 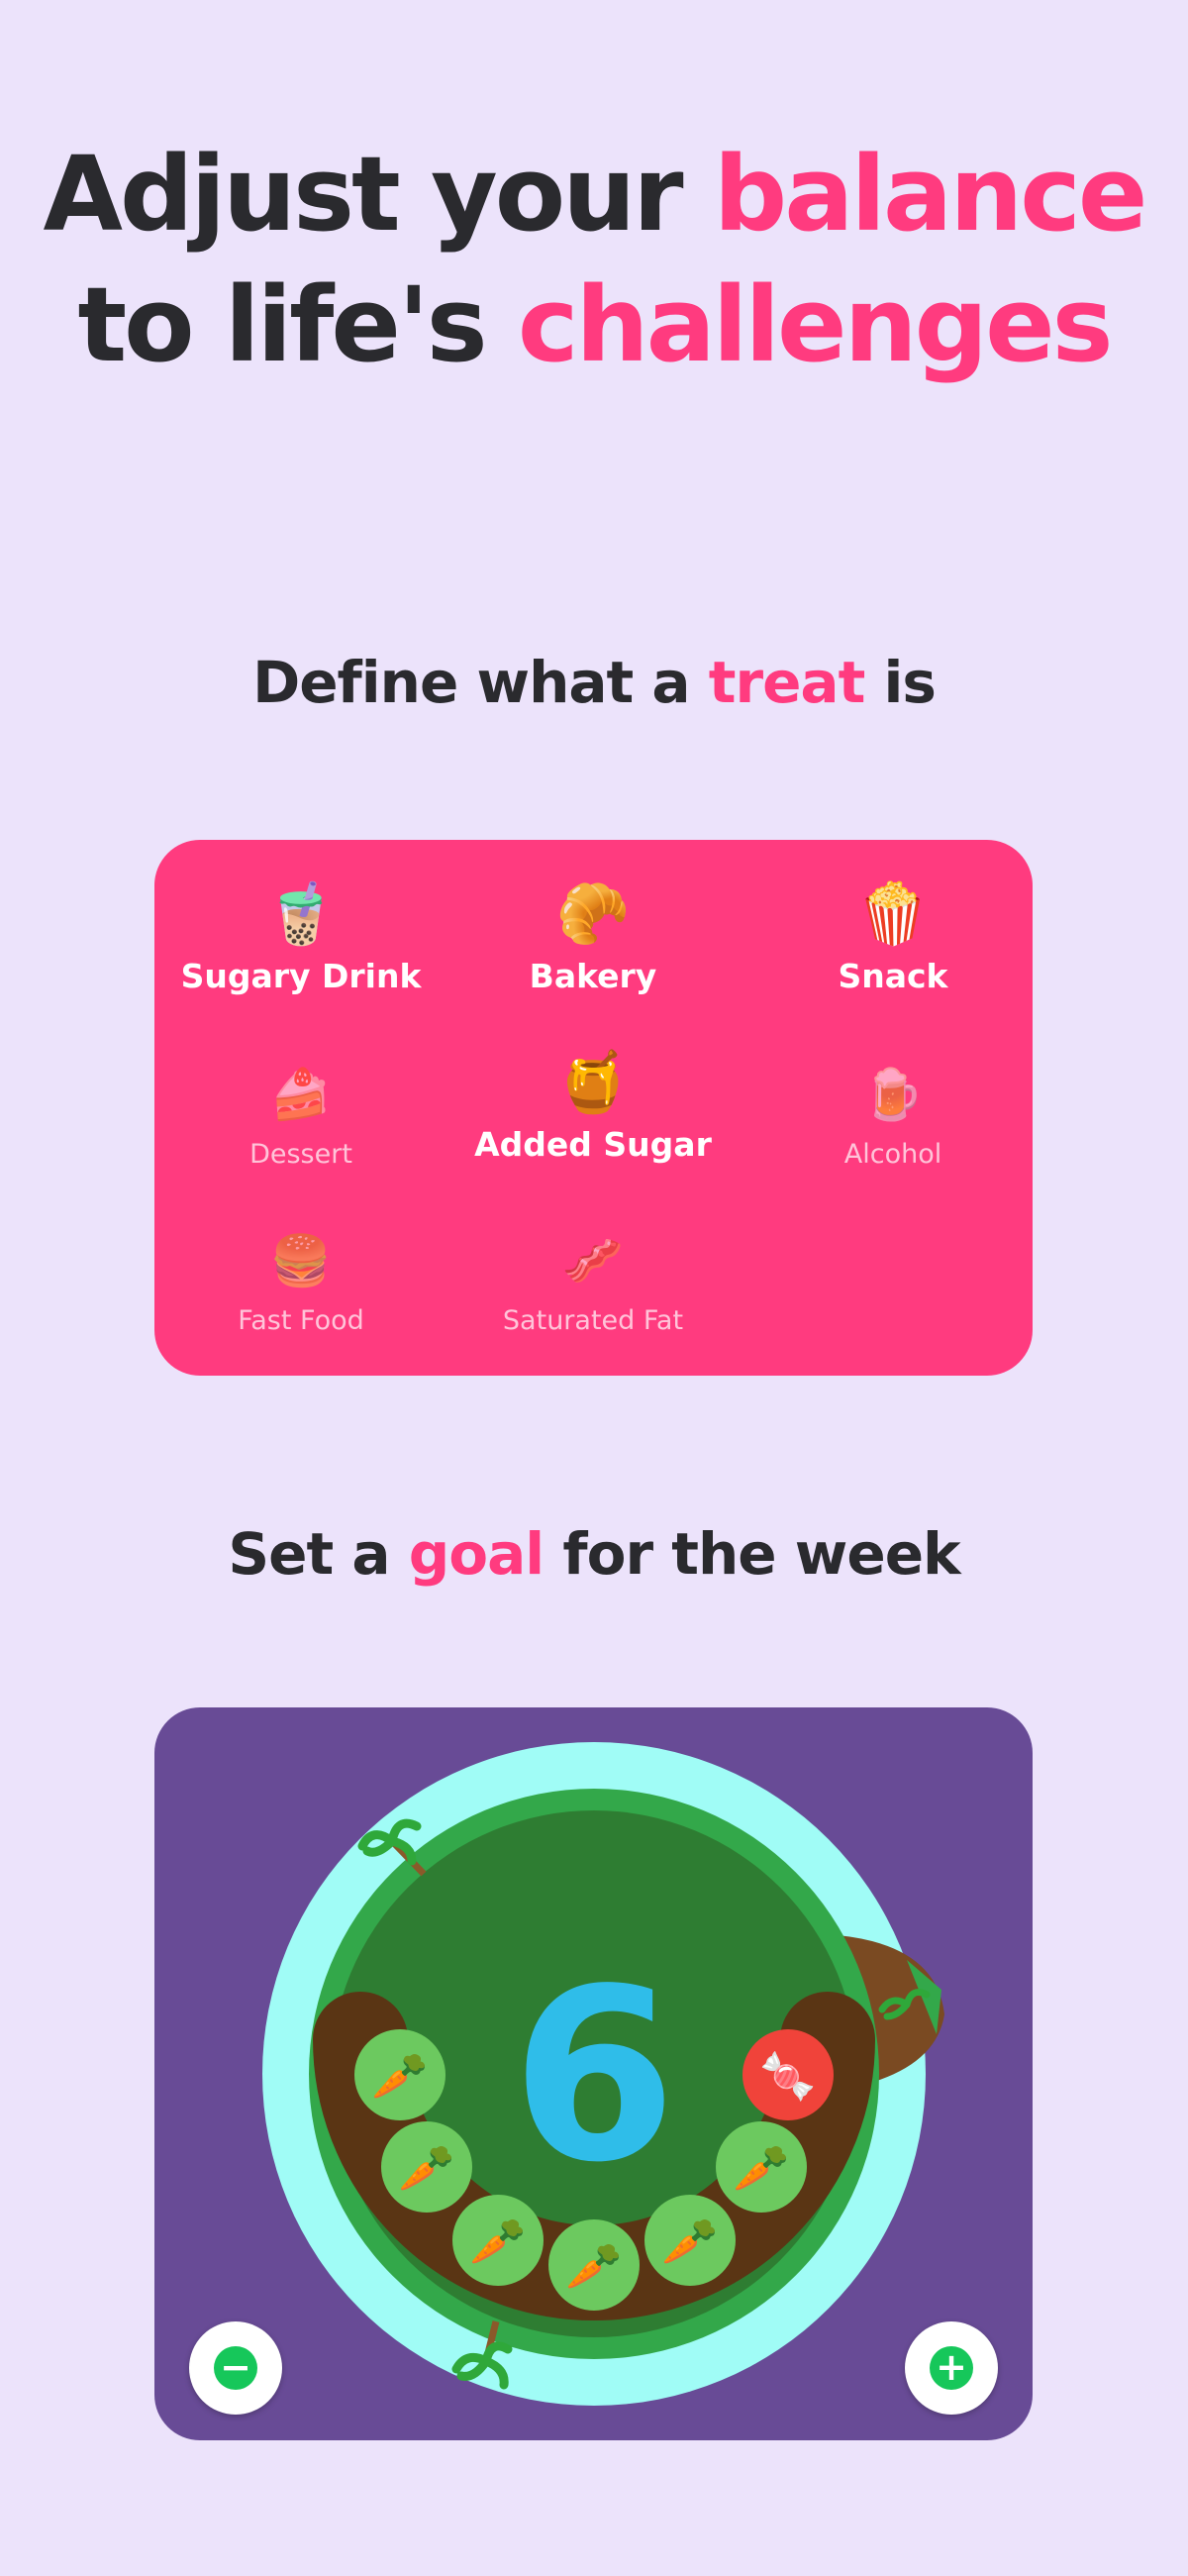 I want to click on treat-option-saturated-fat: 🥓 Saturated Fat, so click(x=593, y=1281).